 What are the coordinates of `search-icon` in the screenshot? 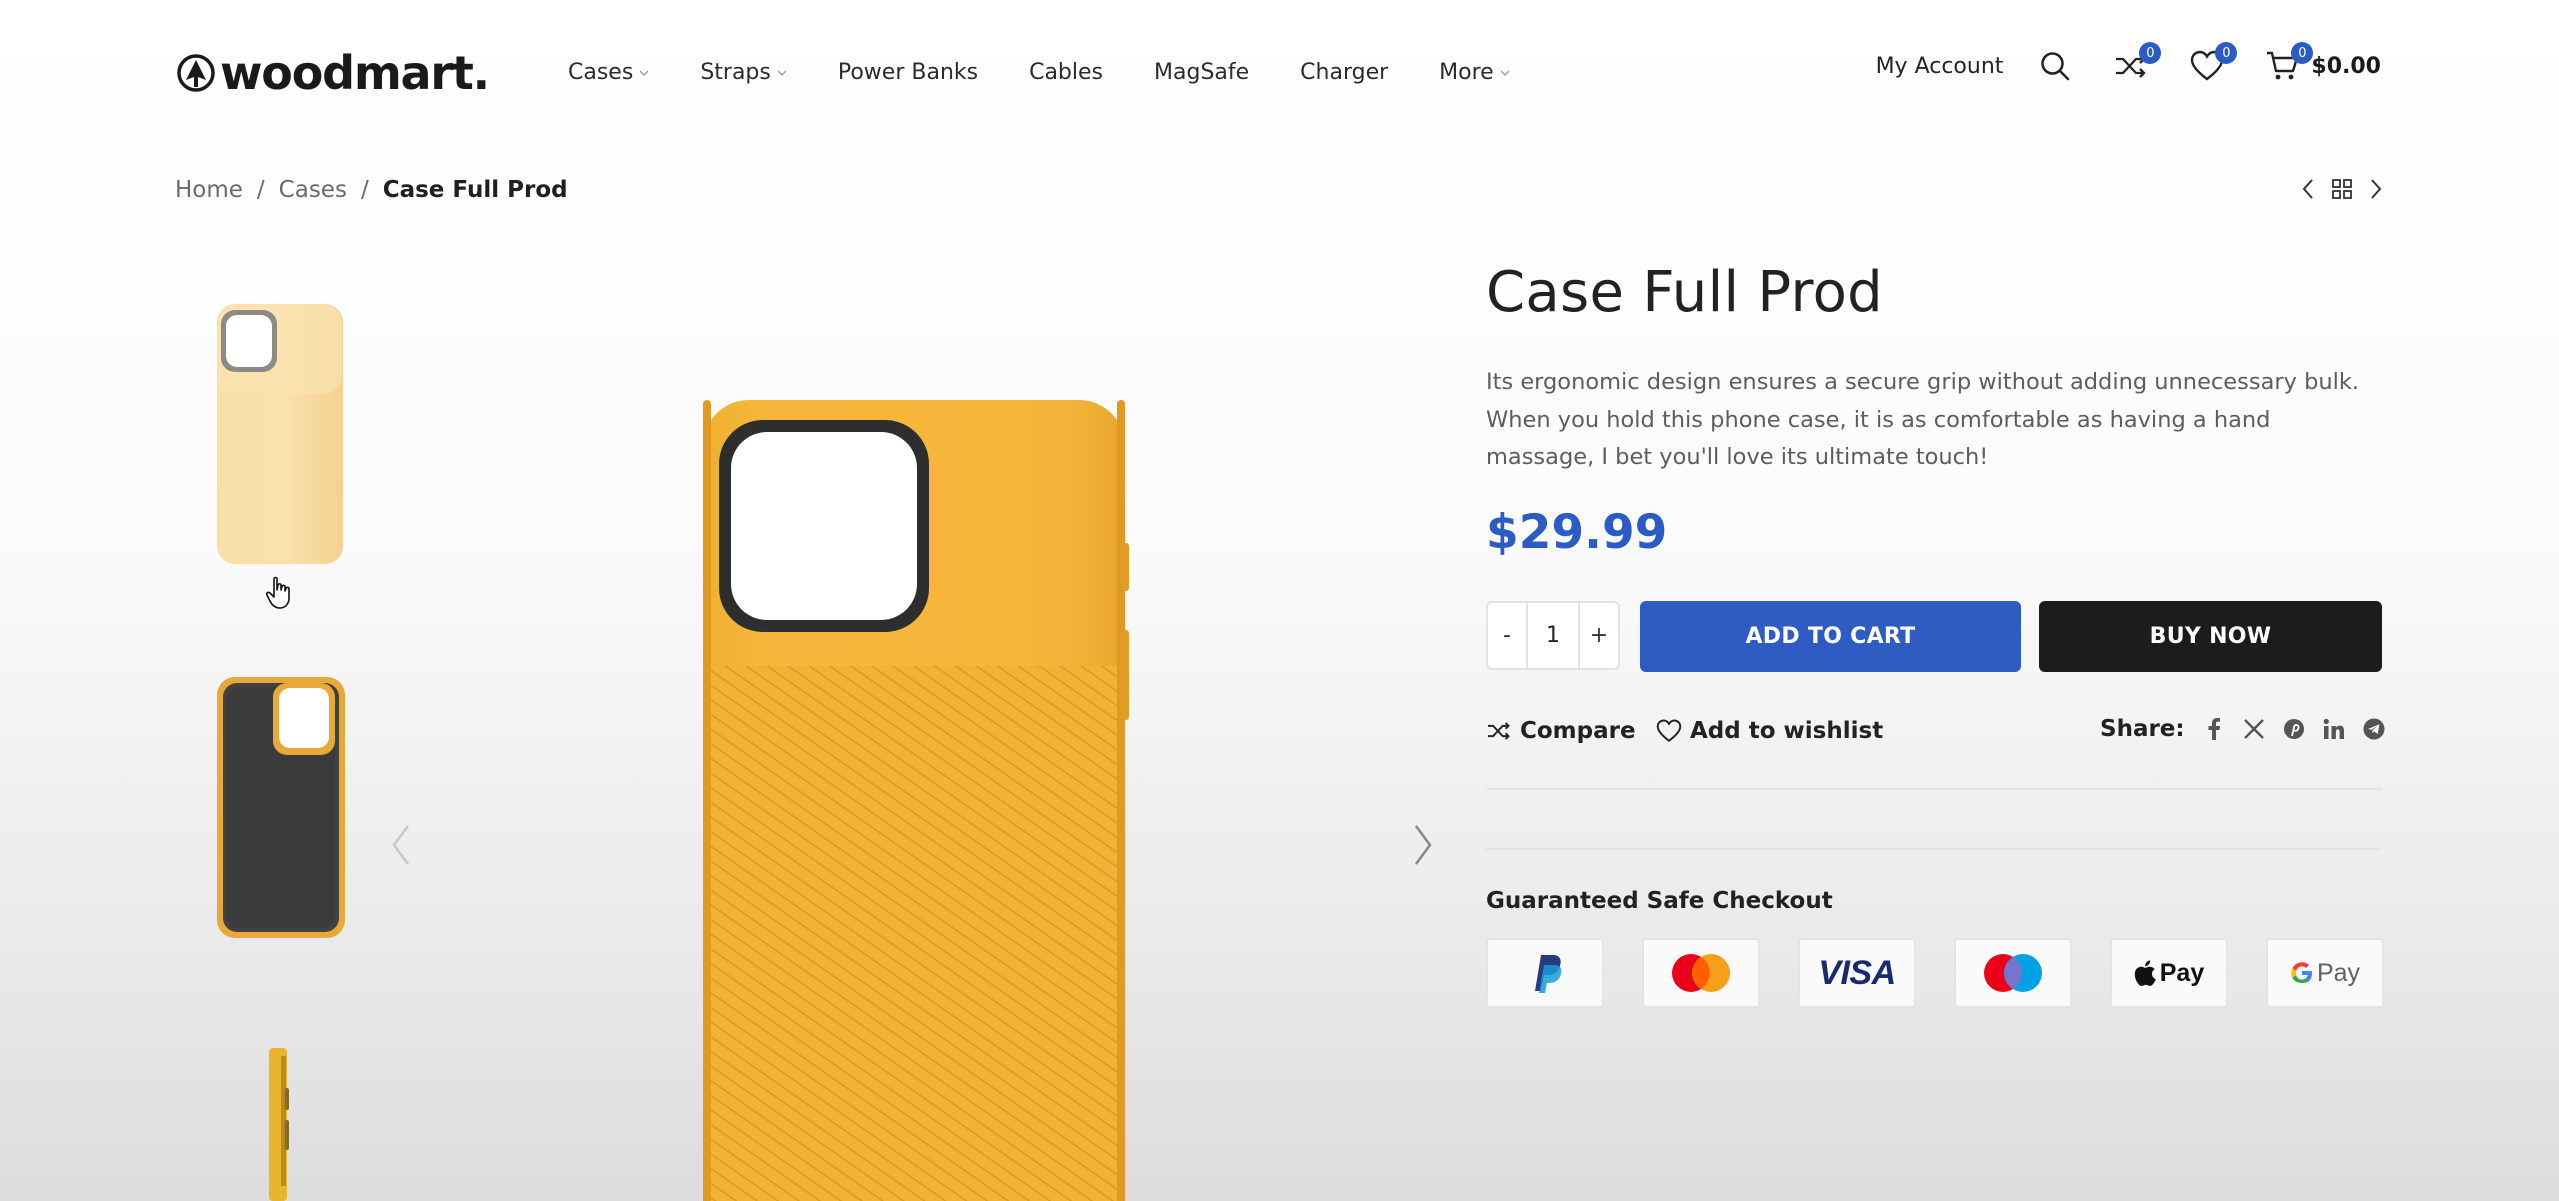 It's located at (2055, 66).